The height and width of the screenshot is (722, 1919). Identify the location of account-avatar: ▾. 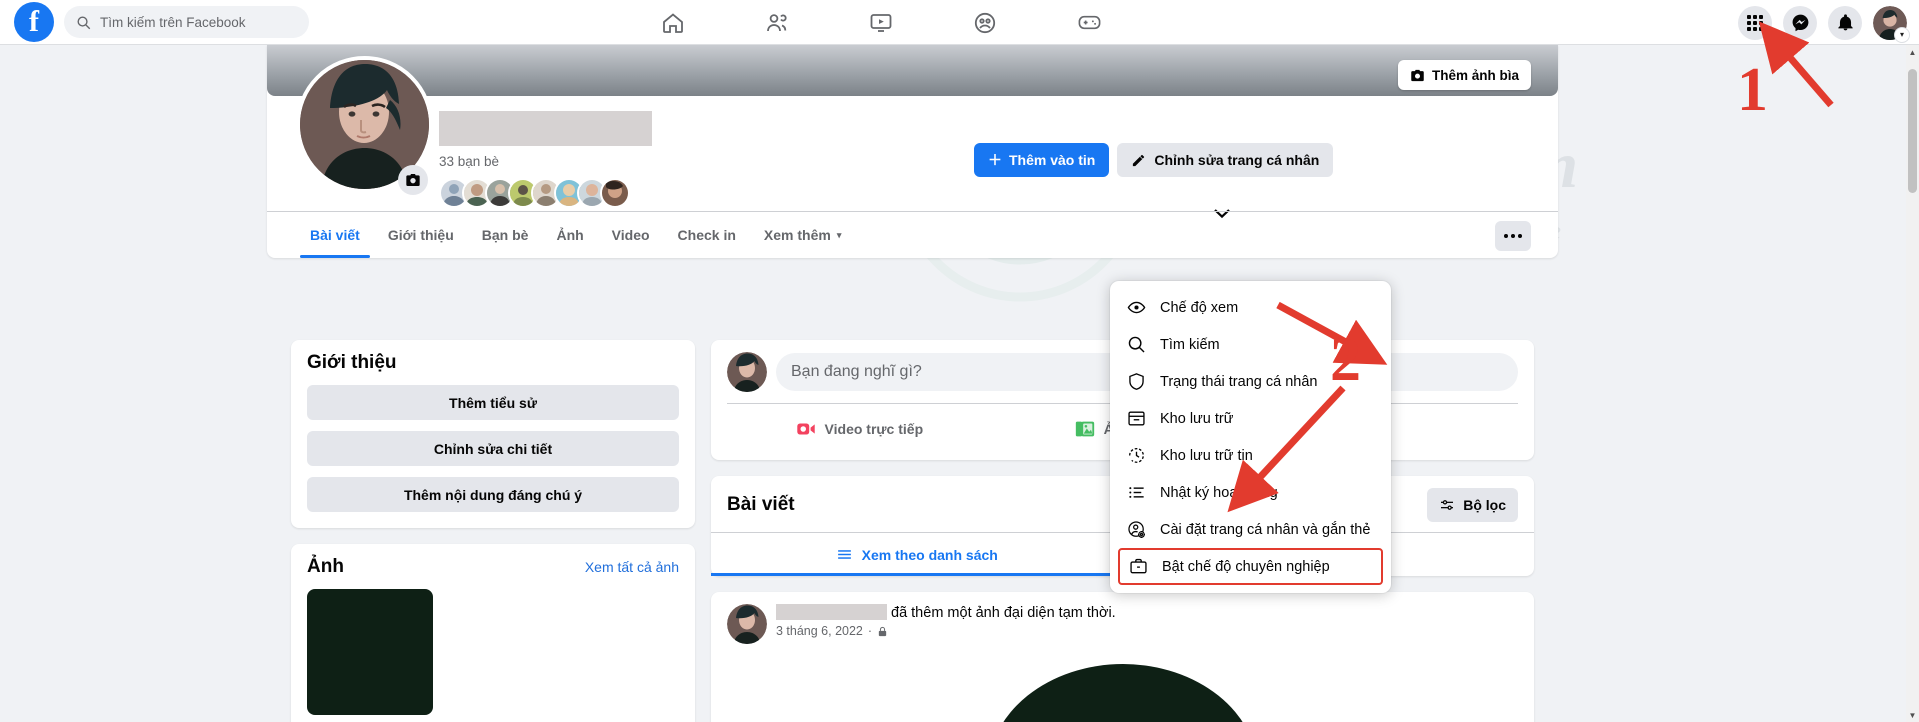
(1891, 24).